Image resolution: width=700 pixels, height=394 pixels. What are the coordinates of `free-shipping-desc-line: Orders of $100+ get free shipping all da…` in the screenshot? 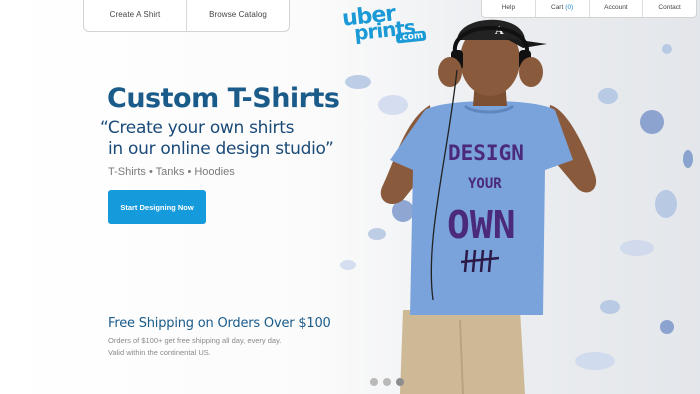 It's located at (195, 340).